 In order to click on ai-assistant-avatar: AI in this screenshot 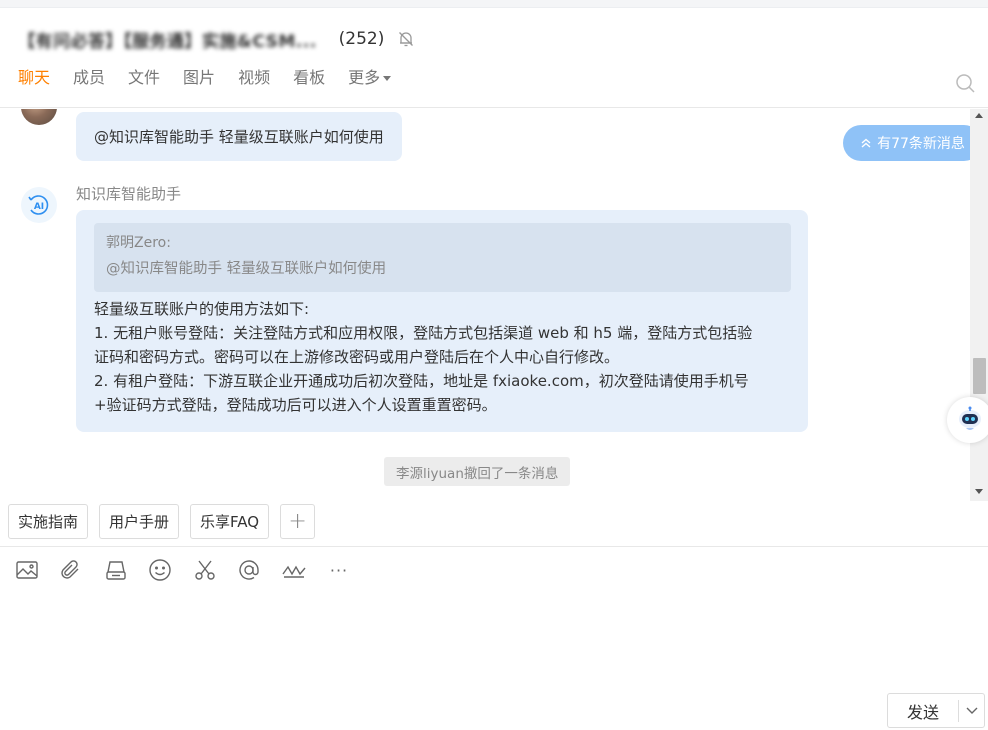, I will do `click(39, 205)`.